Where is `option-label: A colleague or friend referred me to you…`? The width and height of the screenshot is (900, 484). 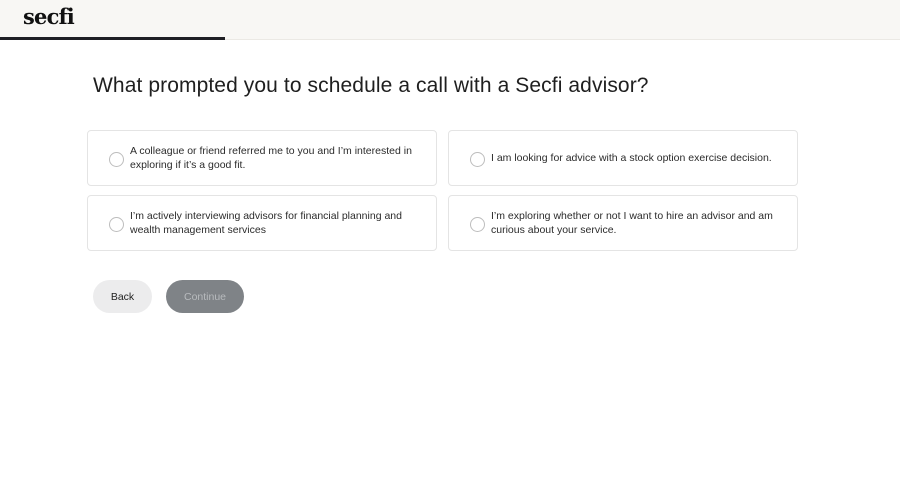 option-label: A colleague or friend referred me to you… is located at coordinates (271, 158).